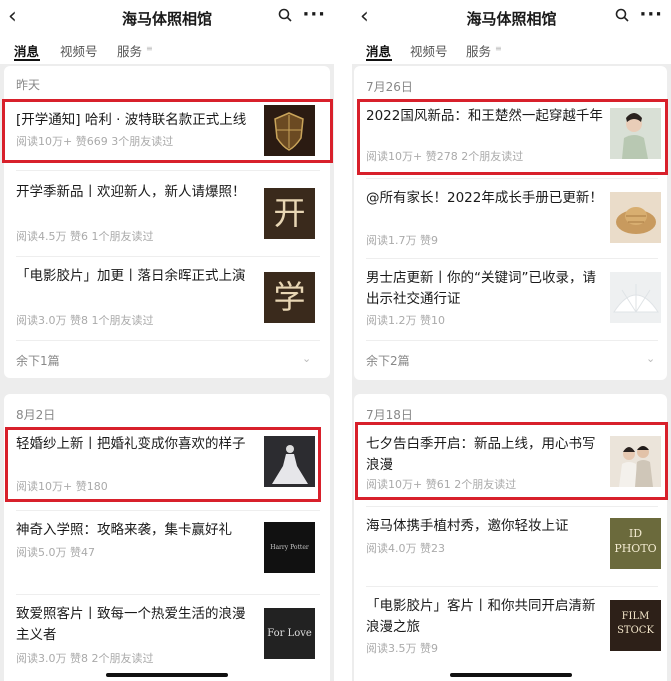 This screenshot has width=671, height=681. I want to click on article-meta: 阅读4.5万 赞6 1个朋友读过, so click(85, 236).